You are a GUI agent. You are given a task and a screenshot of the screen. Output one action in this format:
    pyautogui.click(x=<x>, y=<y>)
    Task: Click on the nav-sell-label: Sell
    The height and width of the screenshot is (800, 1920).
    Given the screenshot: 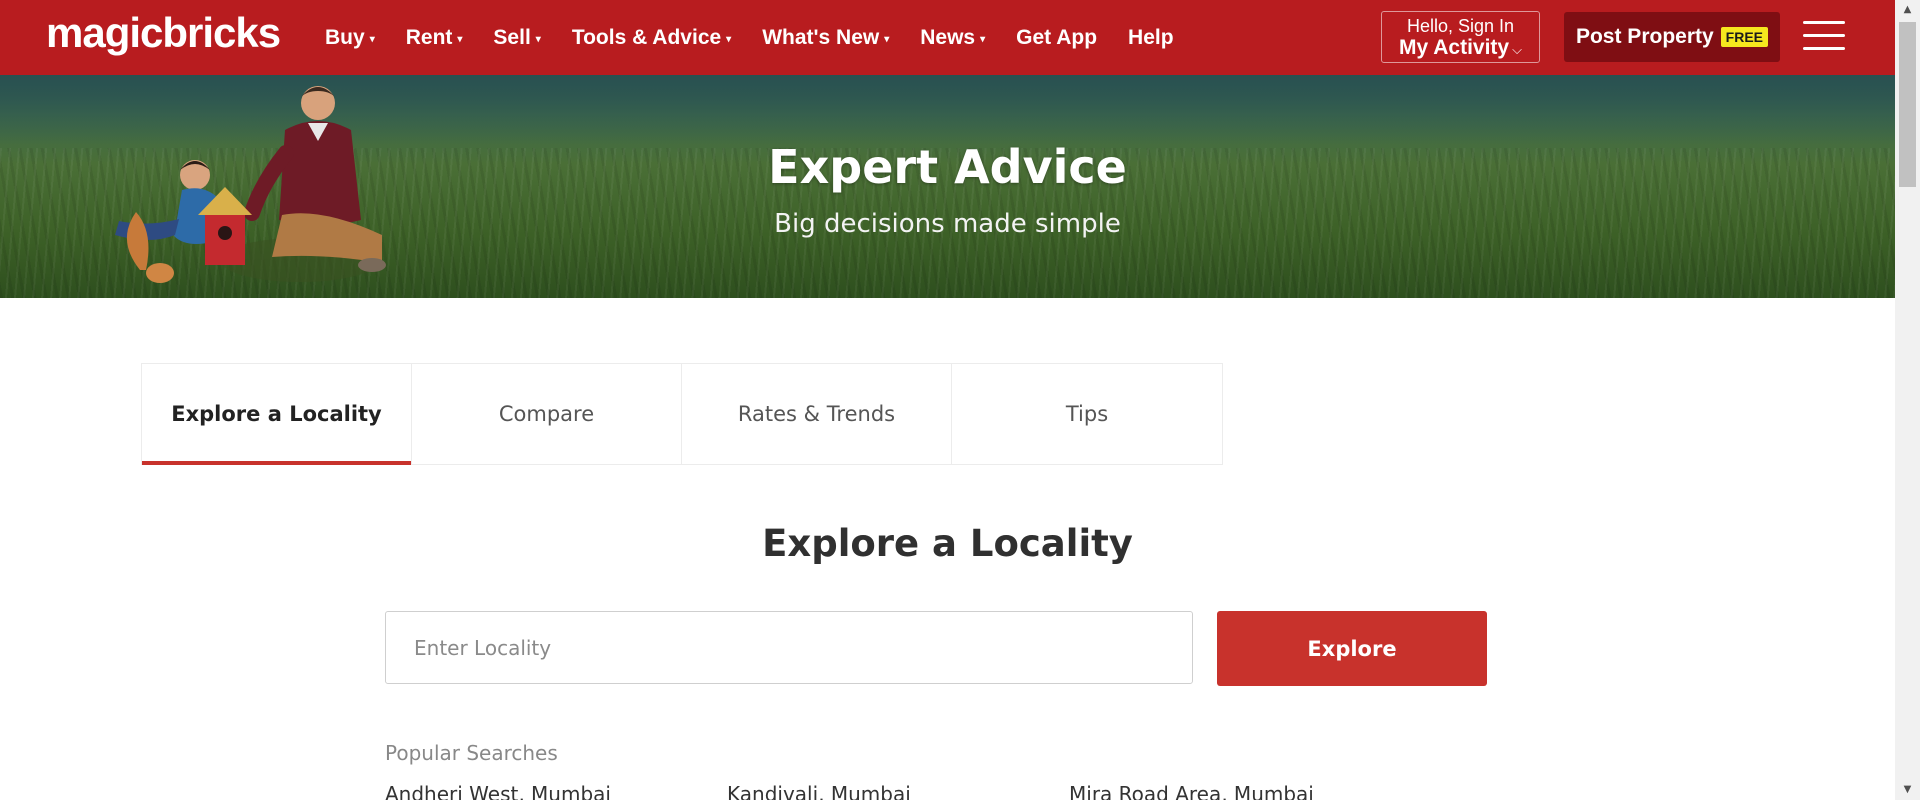 What is the action you would take?
    pyautogui.click(x=512, y=37)
    